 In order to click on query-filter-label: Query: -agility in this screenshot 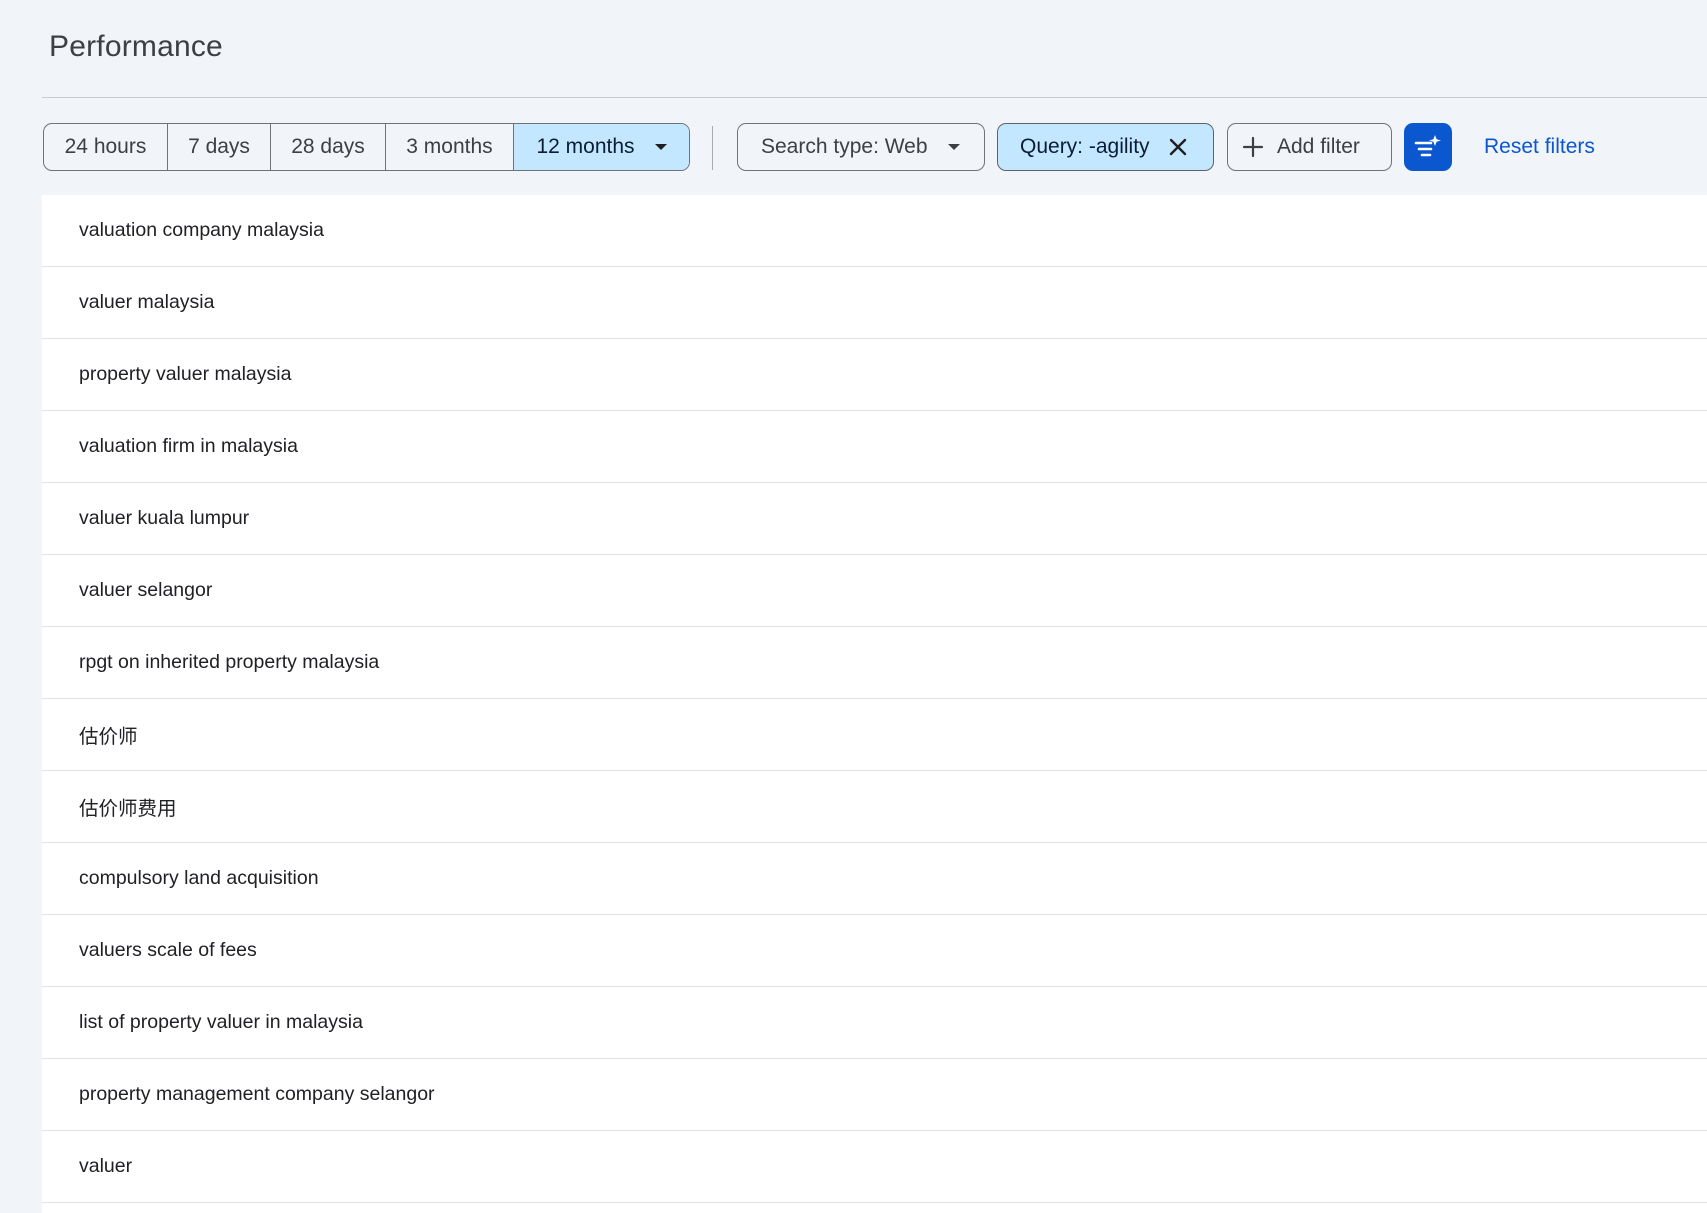, I will do `click(1085, 146)`.